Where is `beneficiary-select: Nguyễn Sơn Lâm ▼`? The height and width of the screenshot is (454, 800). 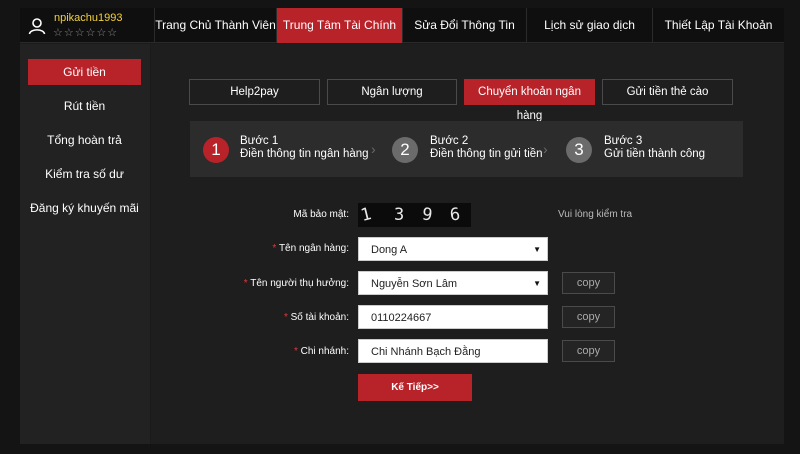
beneficiary-select: Nguyễn Sơn Lâm ▼ is located at coordinates (453, 283).